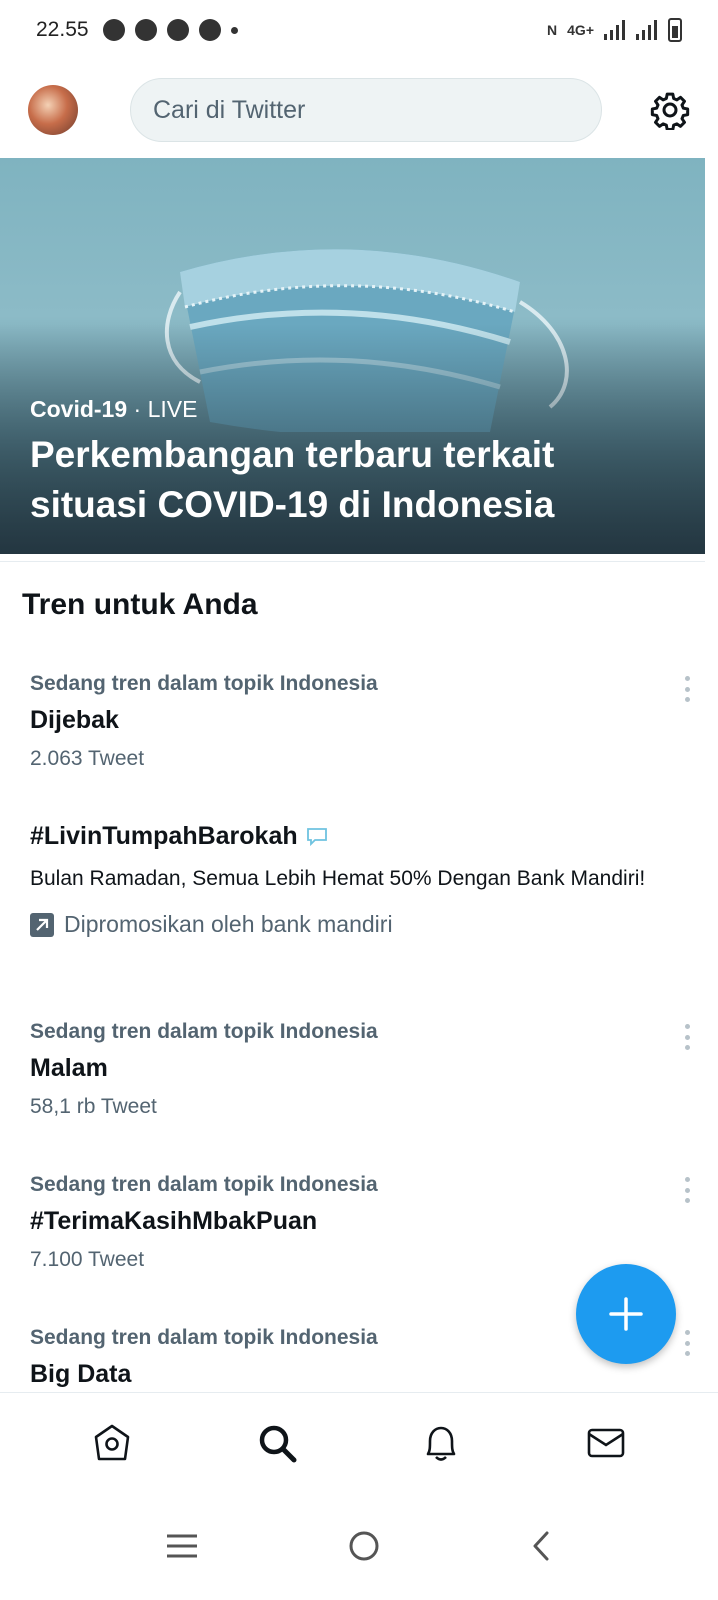  Describe the element at coordinates (359, 1442) in the screenshot. I see `bottom-navigation` at that location.